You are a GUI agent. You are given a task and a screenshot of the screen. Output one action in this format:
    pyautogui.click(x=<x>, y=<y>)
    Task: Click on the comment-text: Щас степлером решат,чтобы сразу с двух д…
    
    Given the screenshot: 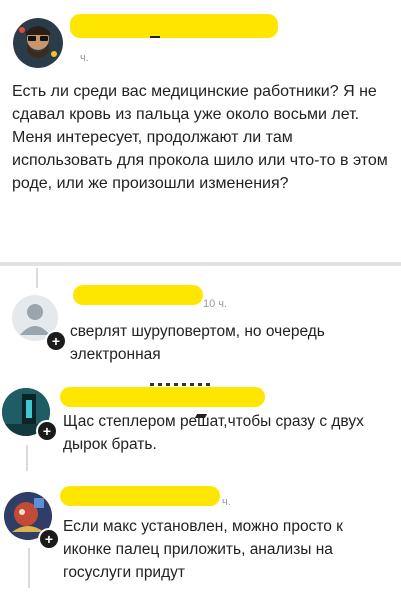 What is the action you would take?
    pyautogui.click(x=213, y=433)
    